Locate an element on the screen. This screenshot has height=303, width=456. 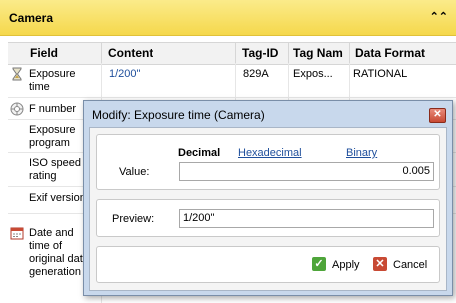
section-title: Camera is located at coordinates (31, 18).